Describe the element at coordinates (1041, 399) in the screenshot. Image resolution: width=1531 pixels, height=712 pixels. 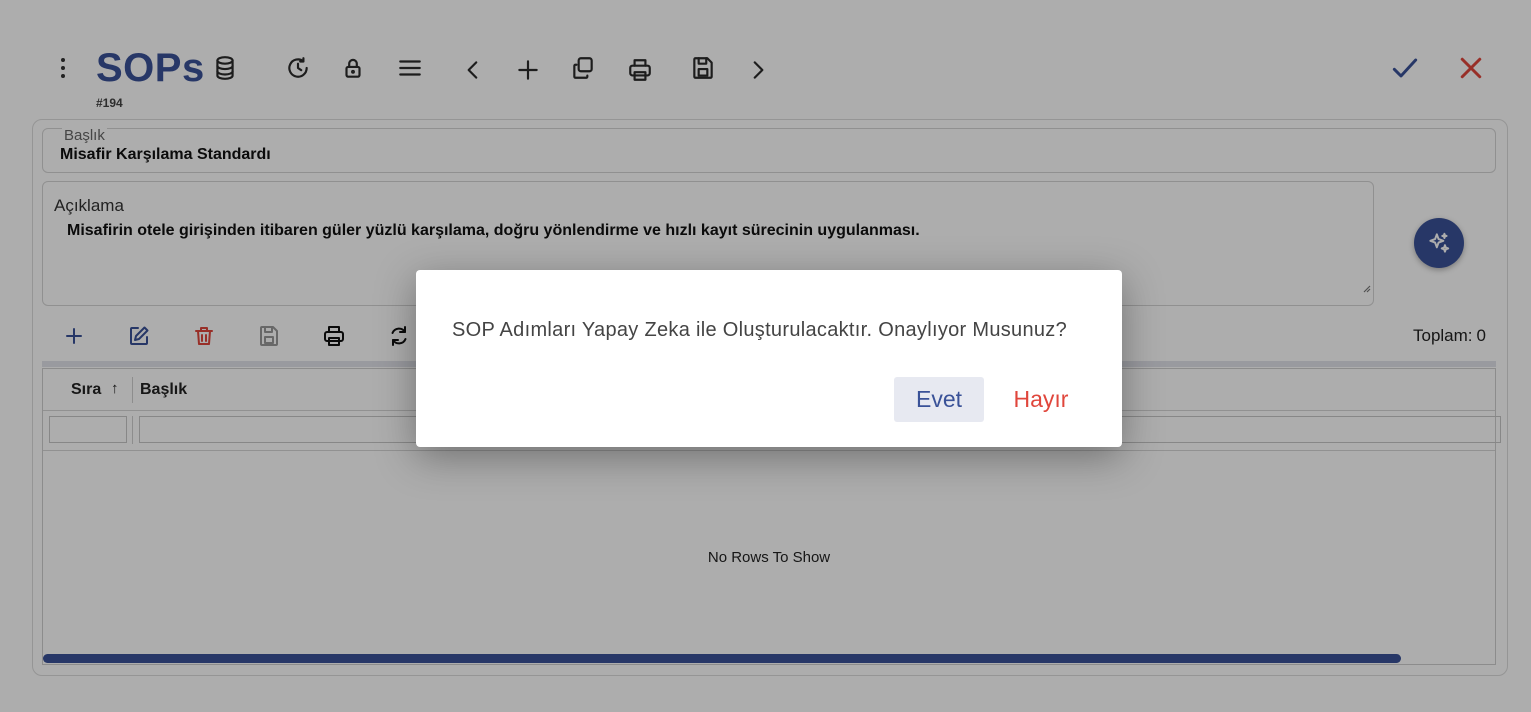
I see `no-button: Hayır` at that location.